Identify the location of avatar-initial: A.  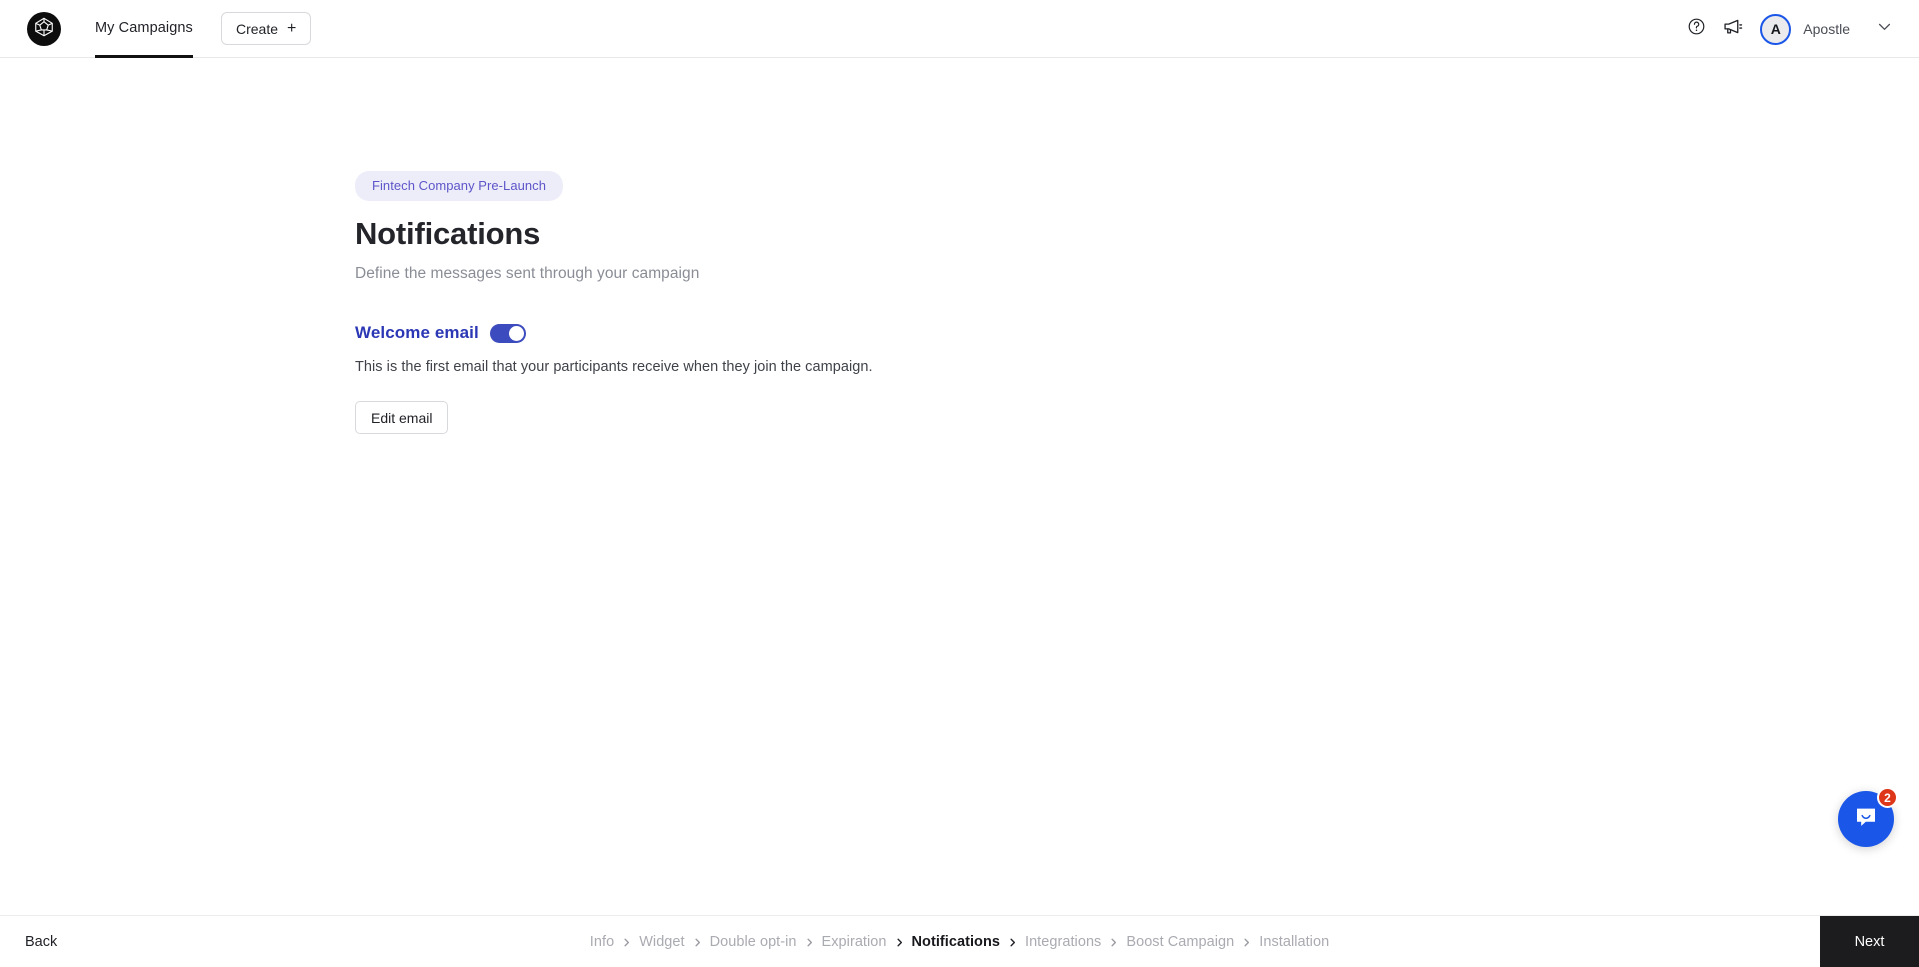
(1775, 29).